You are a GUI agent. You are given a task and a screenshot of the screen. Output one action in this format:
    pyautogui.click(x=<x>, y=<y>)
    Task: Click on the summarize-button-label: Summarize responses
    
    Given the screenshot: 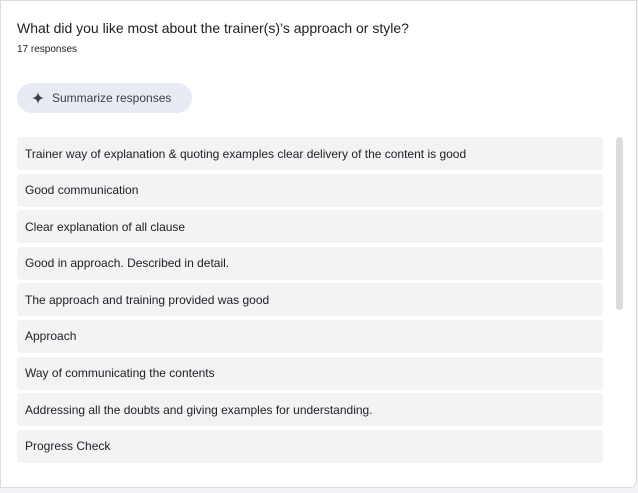 What is the action you would take?
    pyautogui.click(x=112, y=98)
    